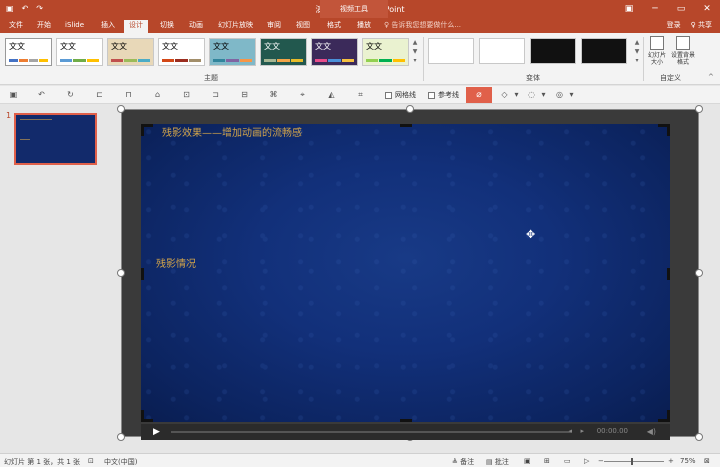 The image size is (720, 467). I want to click on slideshow-view-icon: ▷, so click(586, 461).